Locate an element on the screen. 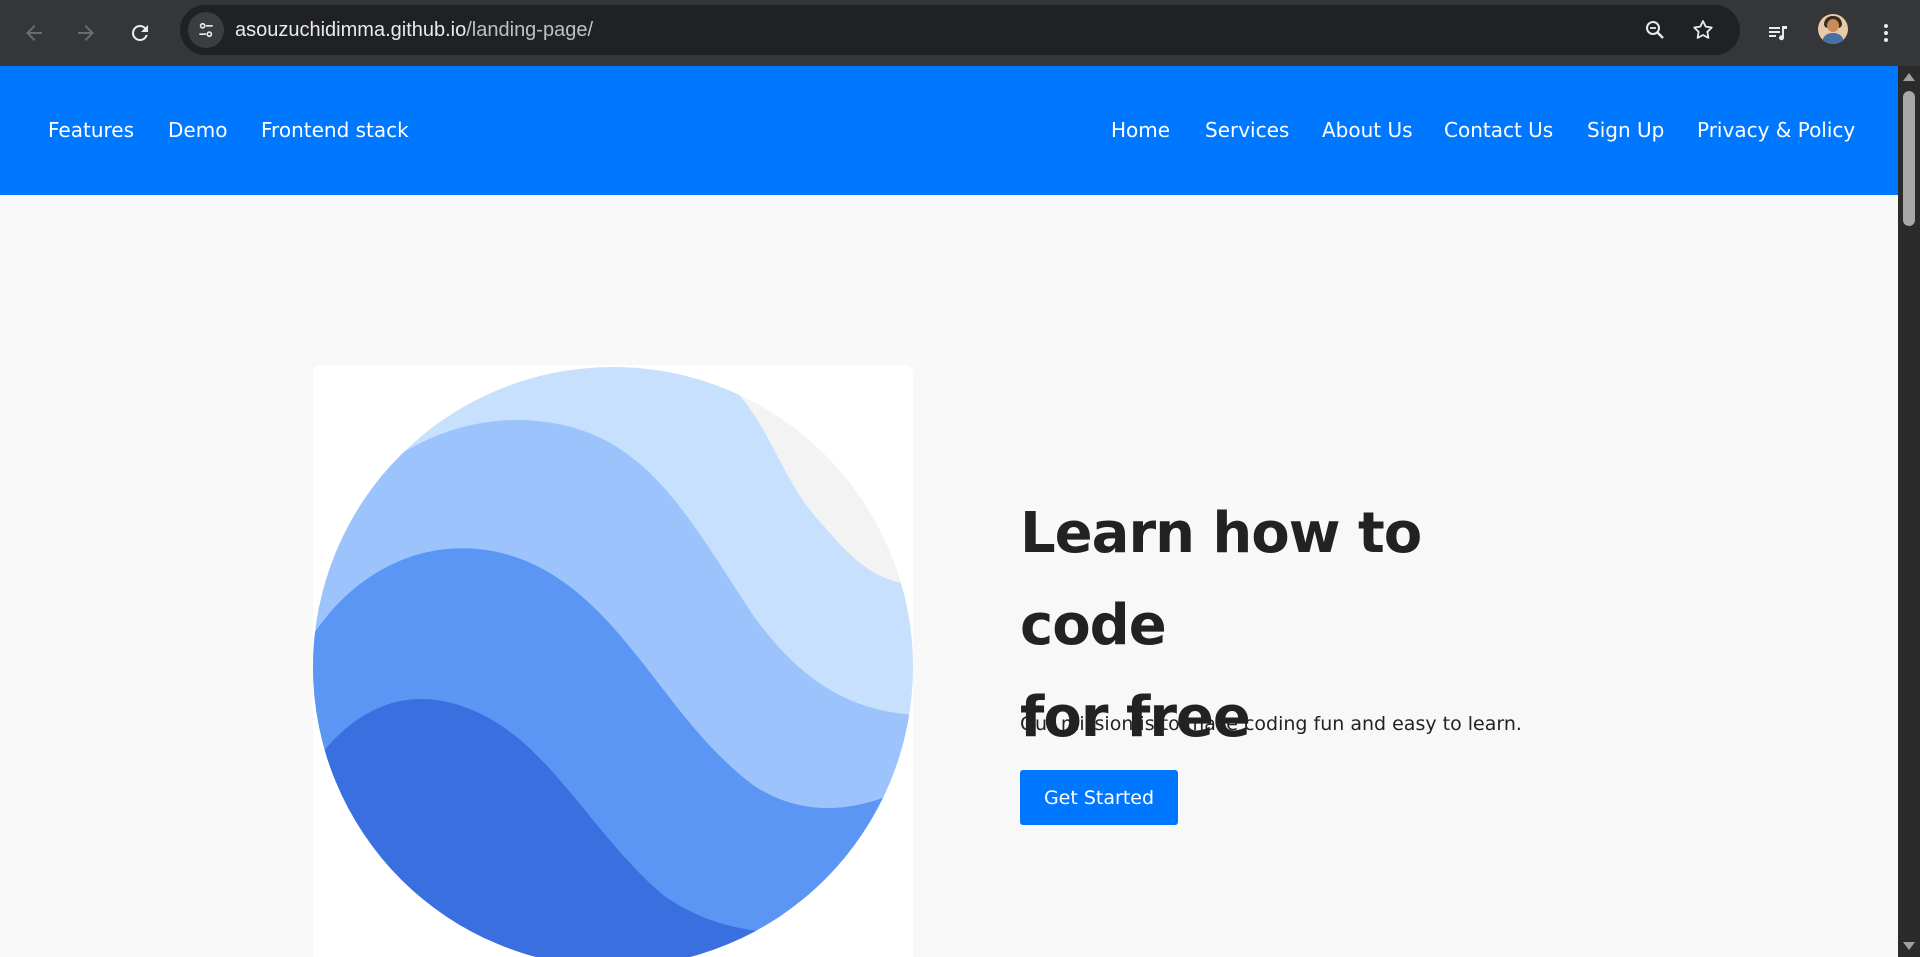 The width and height of the screenshot is (1920, 957). star-icon is located at coordinates (1703, 29).